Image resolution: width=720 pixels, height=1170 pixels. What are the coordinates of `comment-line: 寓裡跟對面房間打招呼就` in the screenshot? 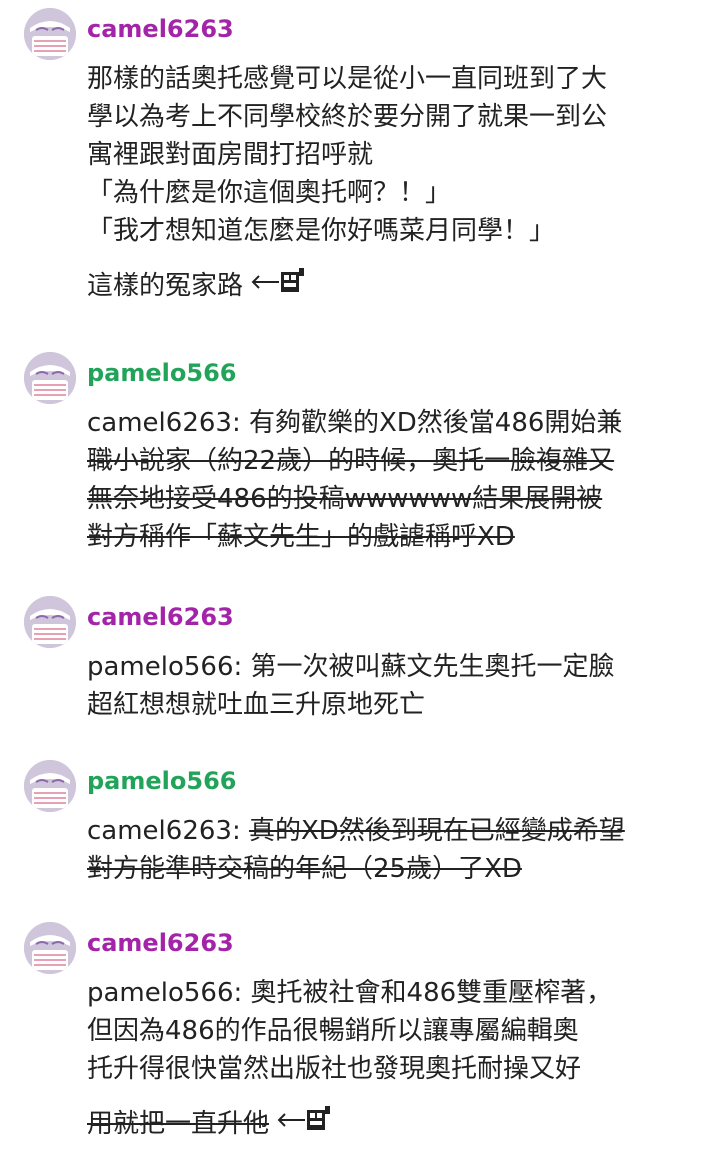 It's located at (230, 155).